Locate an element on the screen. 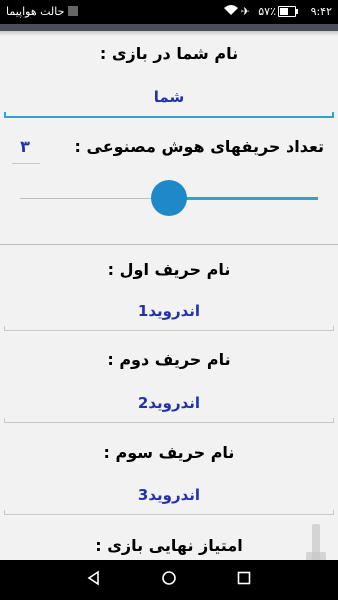 This screenshot has height=600, width=338. navigation-bar is located at coordinates (169, 580).